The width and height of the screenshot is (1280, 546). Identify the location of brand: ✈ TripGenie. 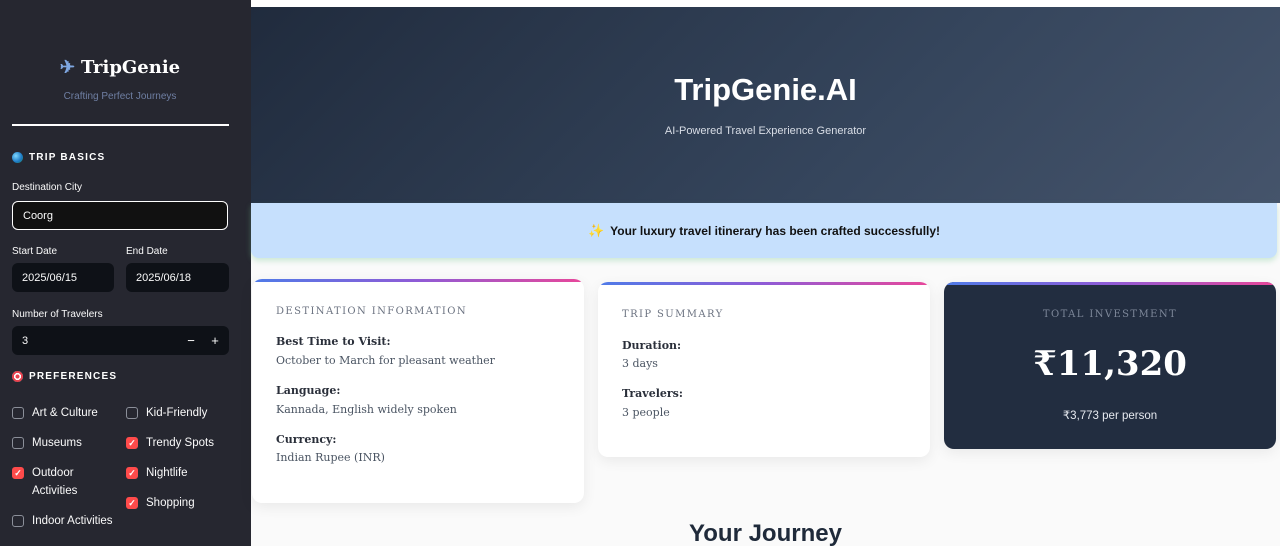
(120, 67).